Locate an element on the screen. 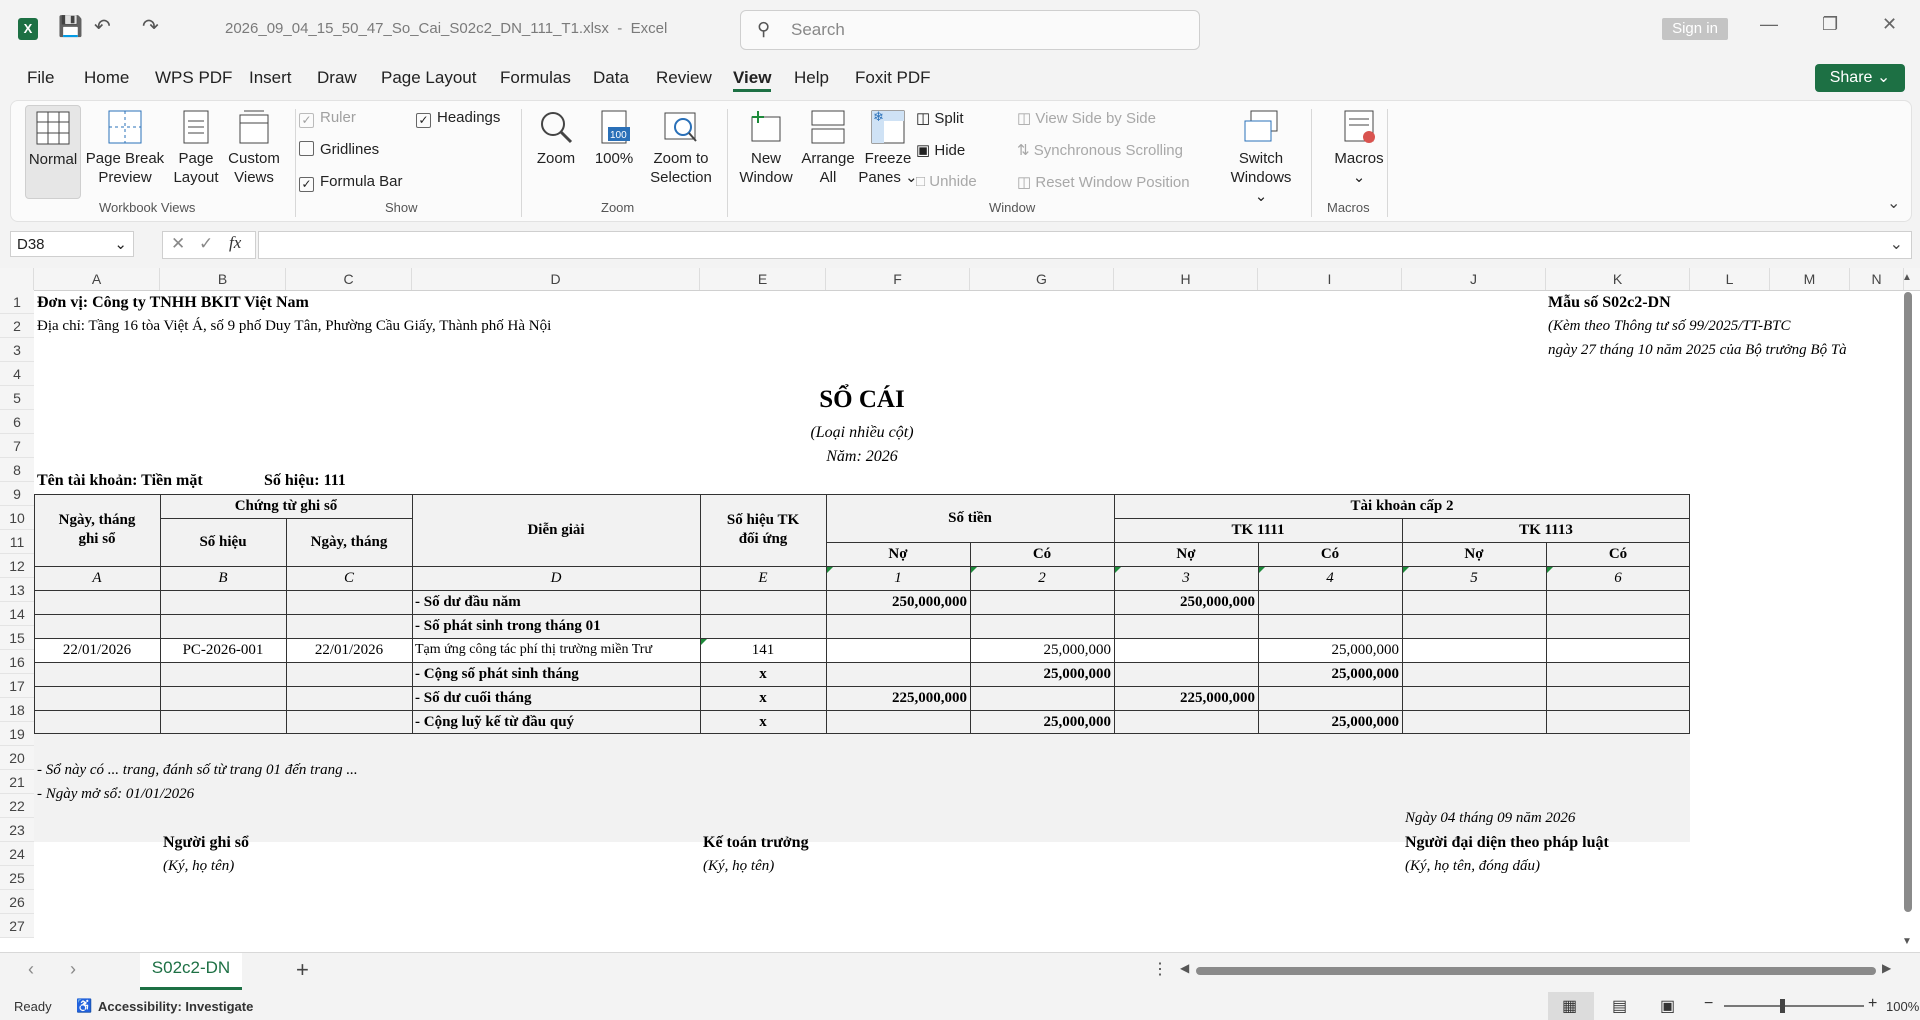 The image size is (1920, 1020). more-options-icon: ⋮ is located at coordinates (1160, 969).